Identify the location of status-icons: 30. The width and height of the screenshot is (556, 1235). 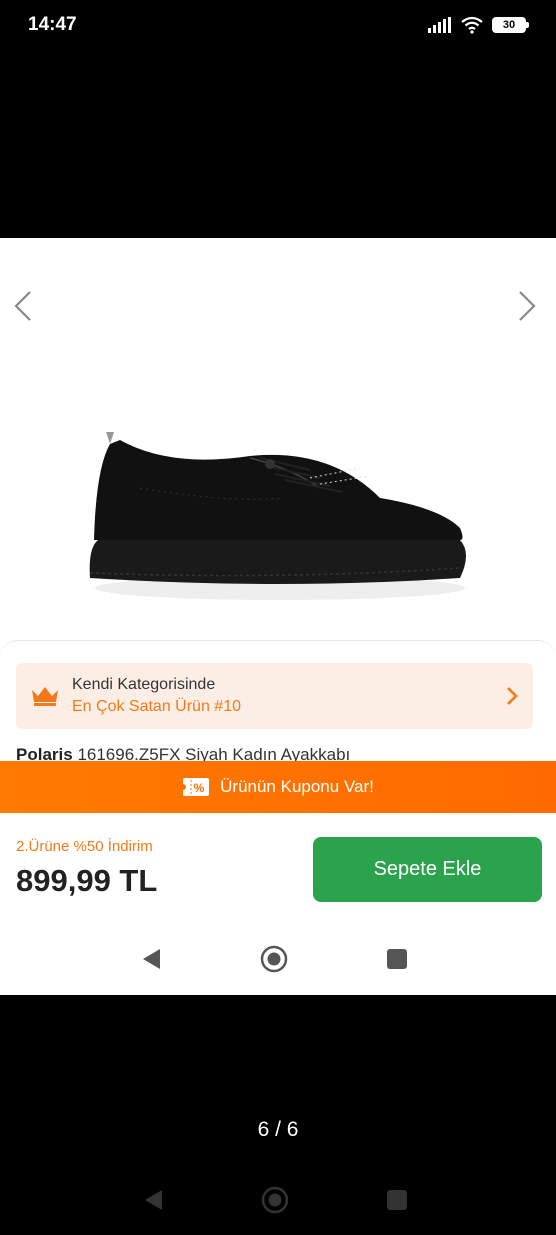
(478, 25).